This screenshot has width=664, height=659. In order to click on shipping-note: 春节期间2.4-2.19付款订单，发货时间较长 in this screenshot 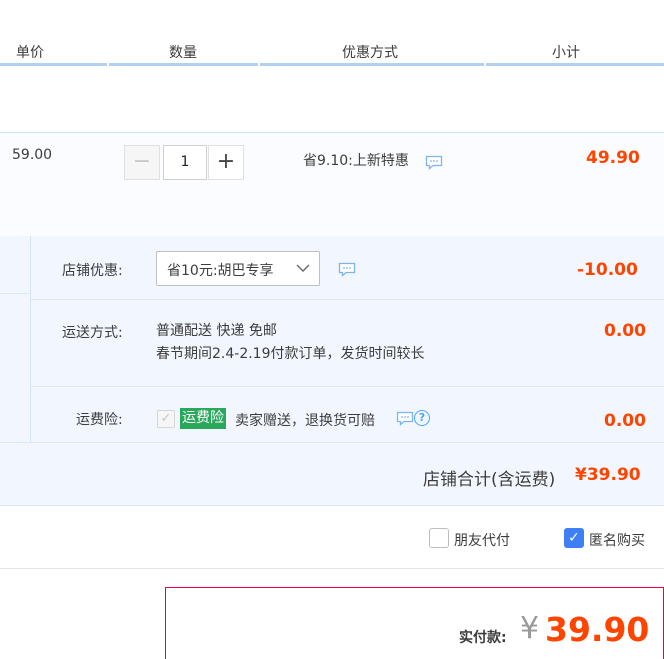, I will do `click(290, 354)`.